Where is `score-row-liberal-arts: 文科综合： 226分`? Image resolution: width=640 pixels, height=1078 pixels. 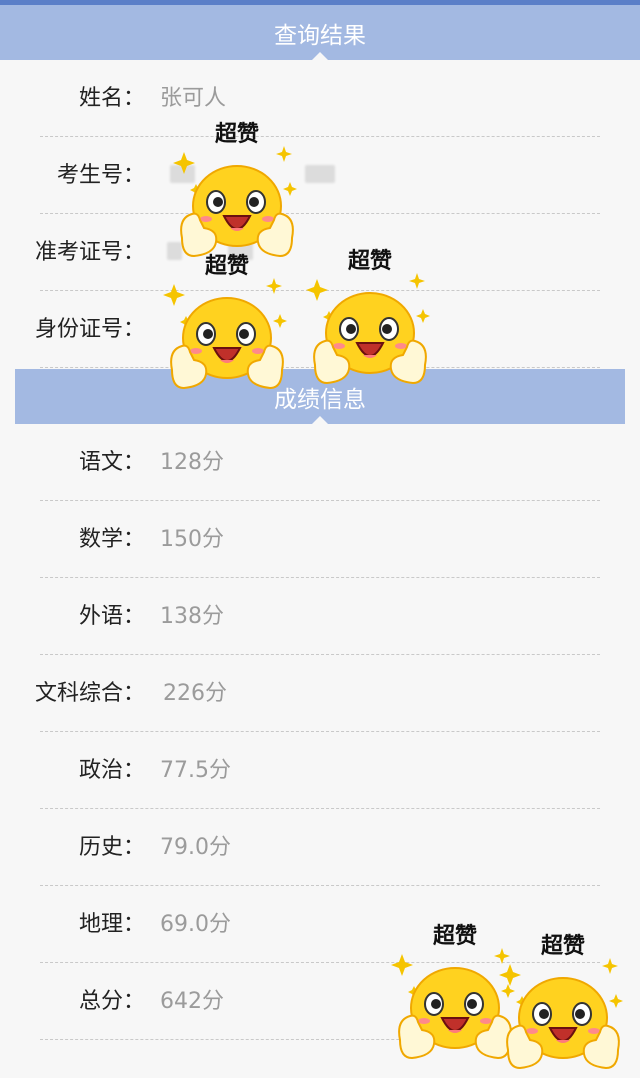 score-row-liberal-arts: 文科综合： 226分 is located at coordinates (317, 693).